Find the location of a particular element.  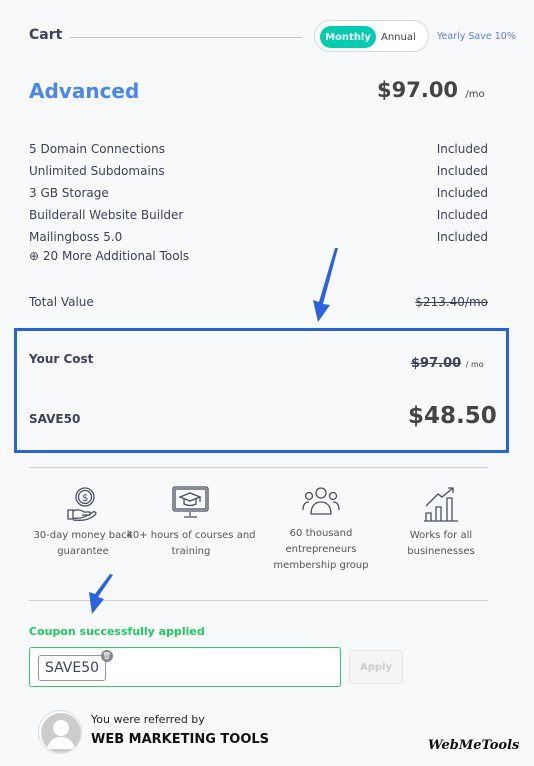

yearly-save-note: Yearly Save 10% is located at coordinates (476, 36).